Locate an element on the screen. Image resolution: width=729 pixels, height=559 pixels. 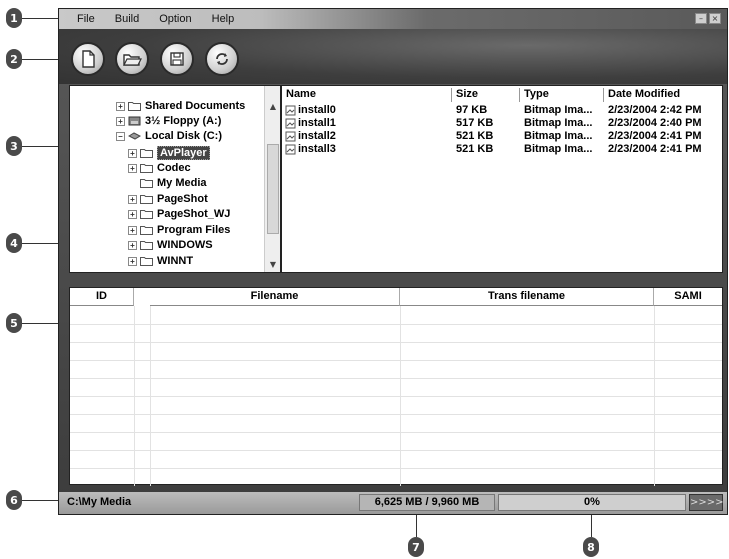
start-button: >>>> is located at coordinates (706, 502).